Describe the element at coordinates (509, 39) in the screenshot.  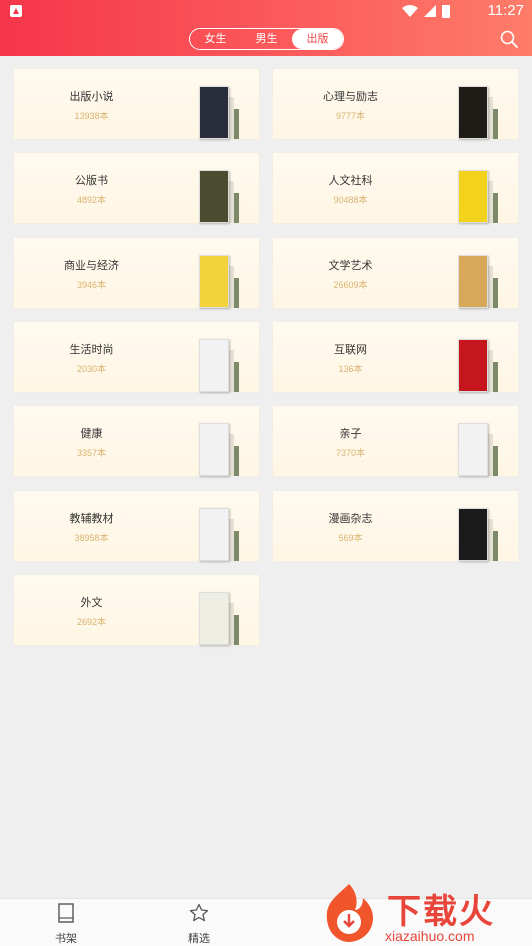
I see `search-icon` at that location.